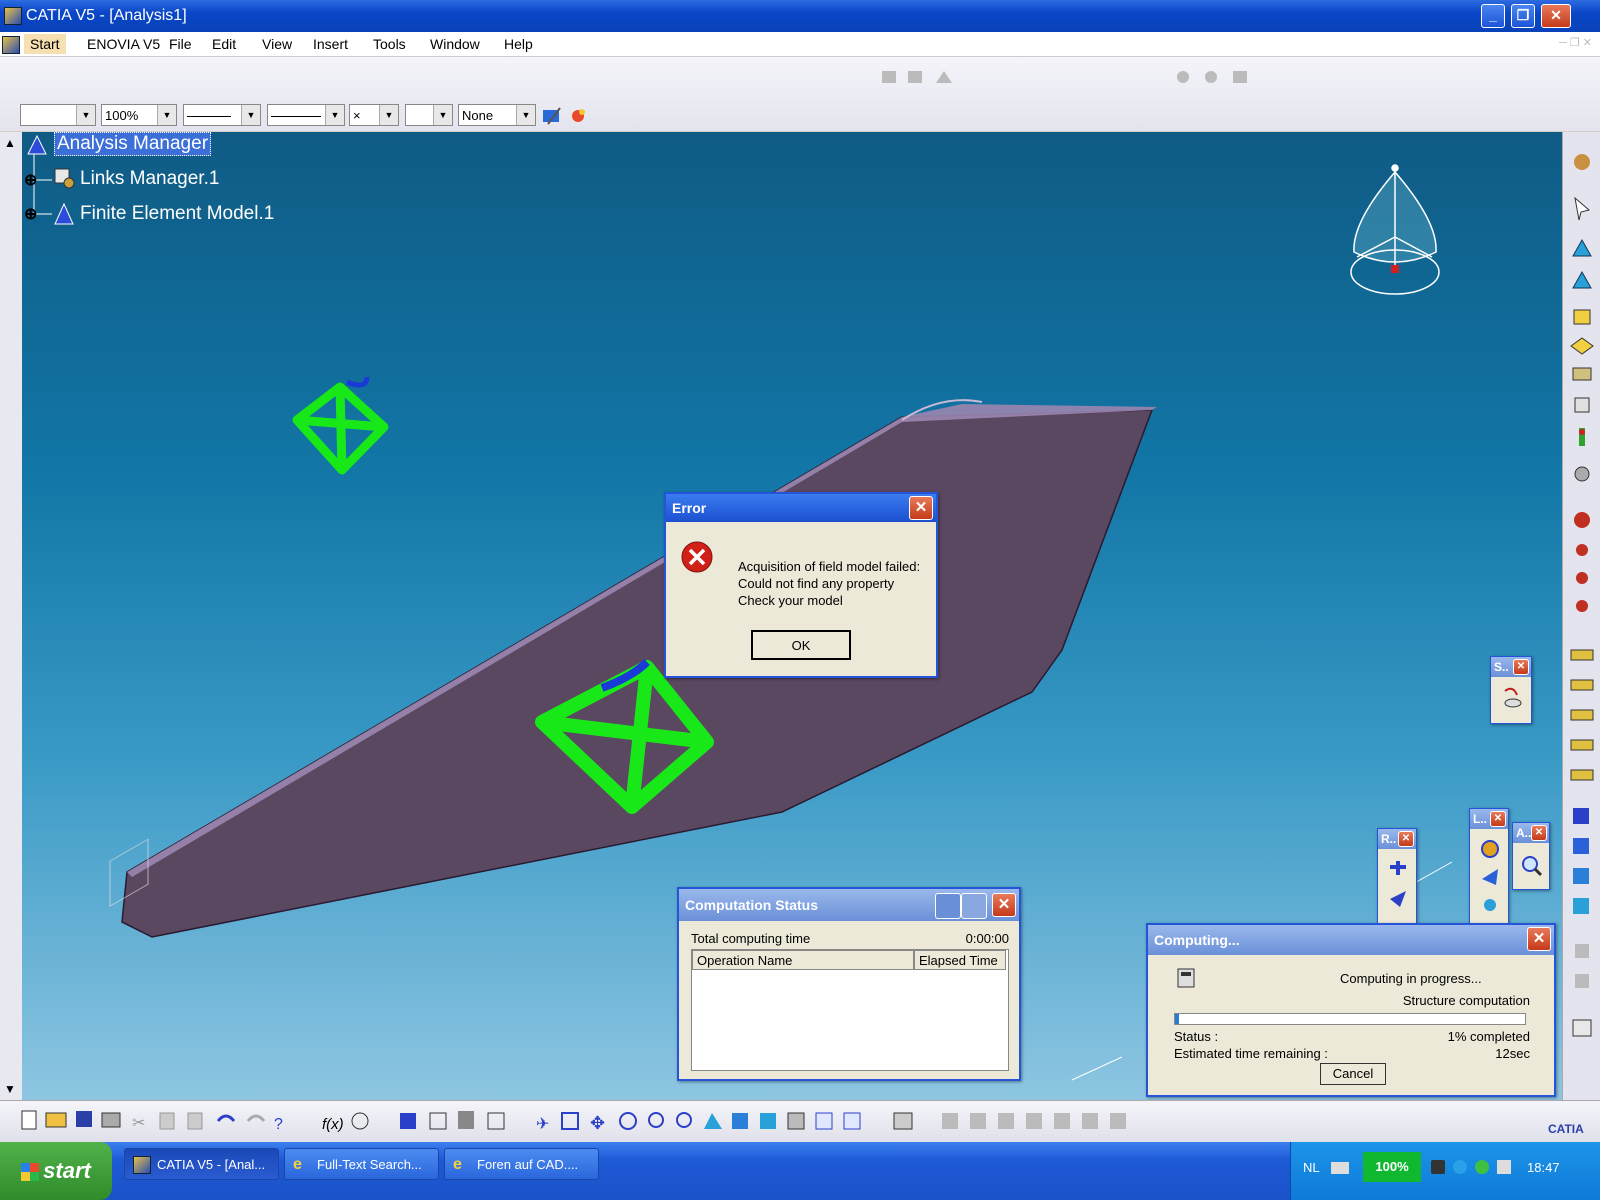 The image size is (1600, 1200). What do you see at coordinates (1196, 1036) in the screenshot?
I see `status-label: Status :` at bounding box center [1196, 1036].